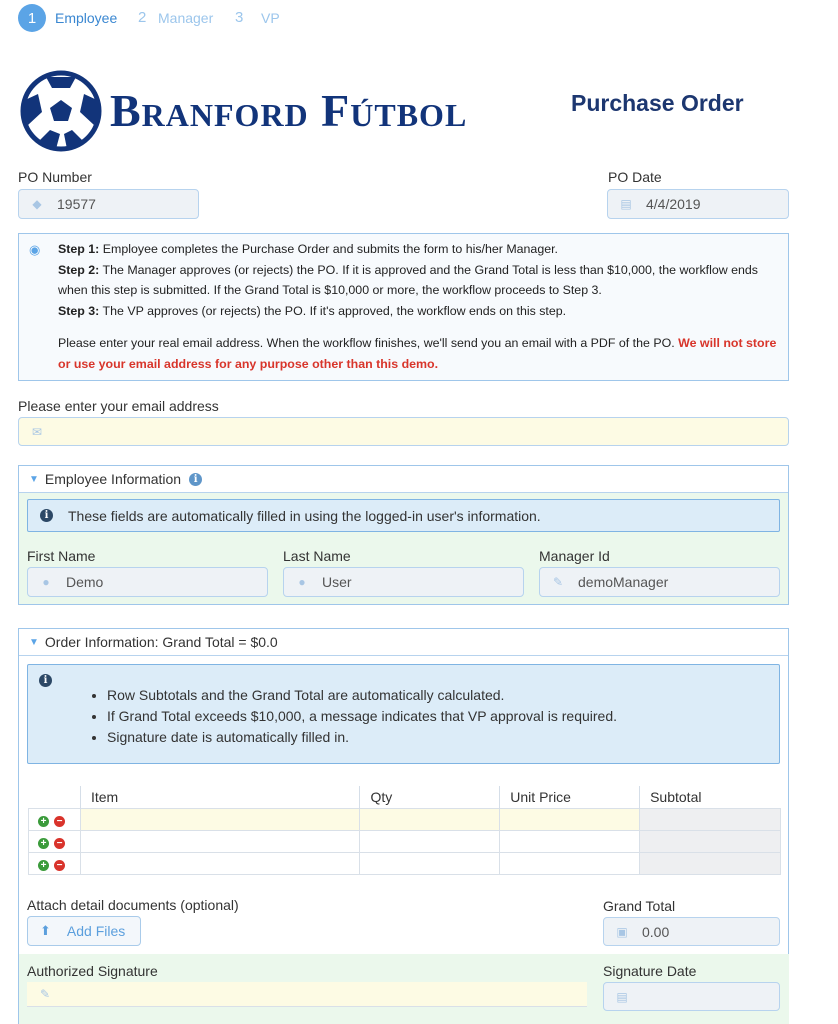 This screenshot has height=1024, width=838. I want to click on grand-total-value: 0.00, so click(656, 931).